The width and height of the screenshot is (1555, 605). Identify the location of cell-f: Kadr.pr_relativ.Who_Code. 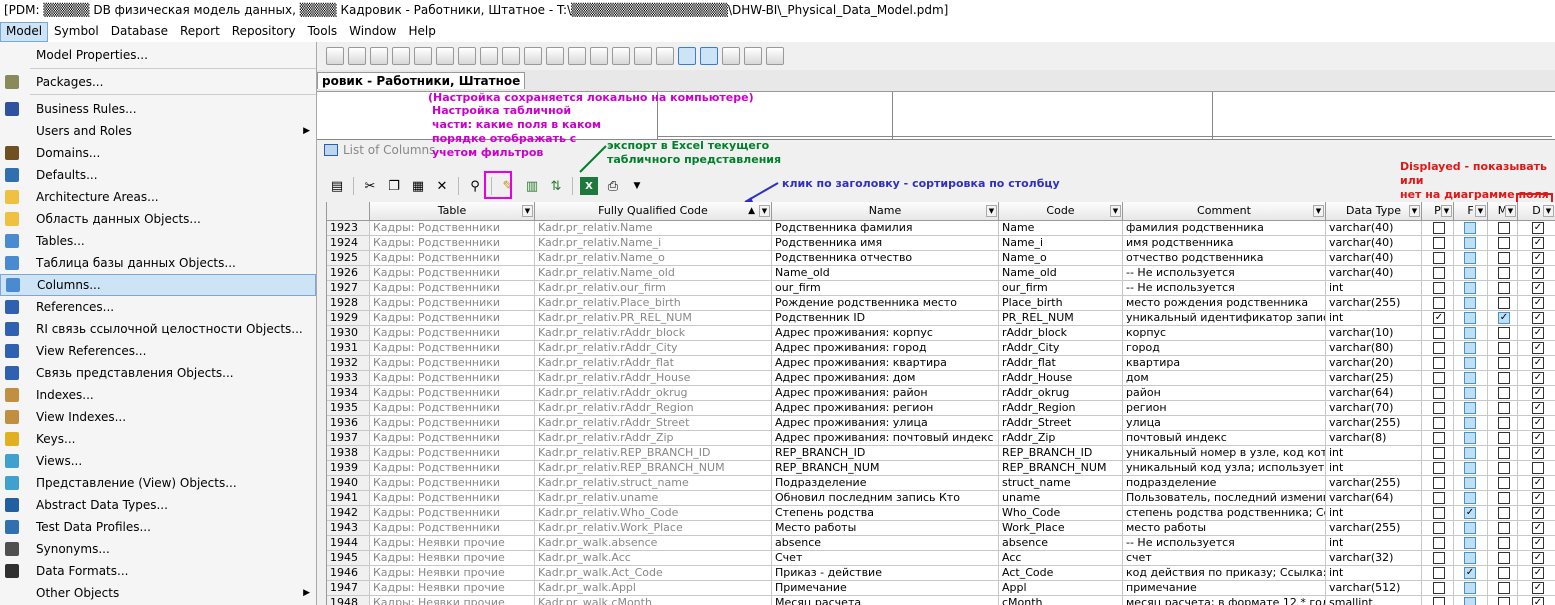
(653, 513).